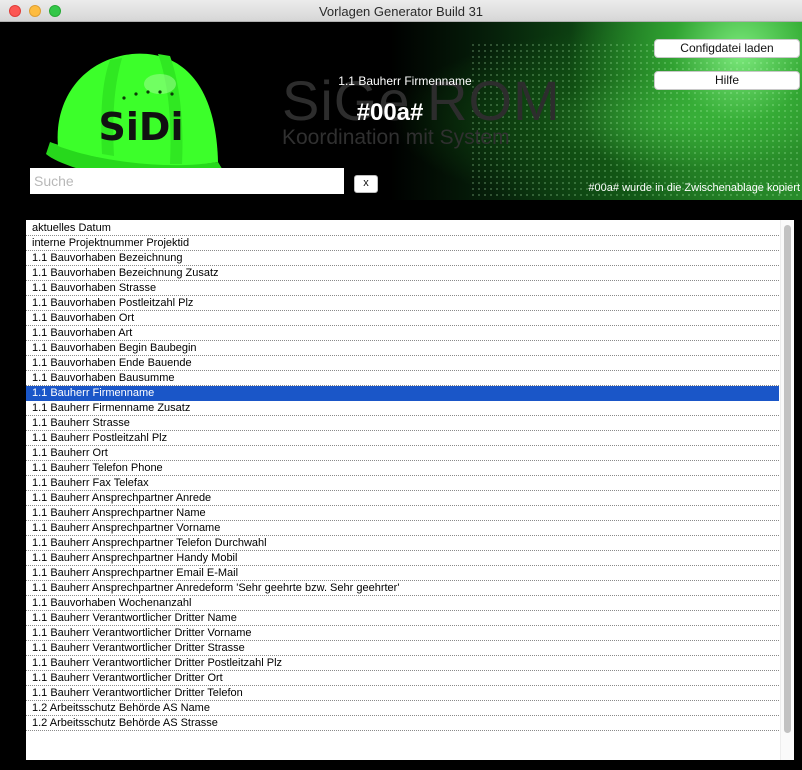 This screenshot has height=770, width=802. What do you see at coordinates (402, 348) in the screenshot?
I see `list-item: 1.1 Bauvorhaben Begin Baubegin` at bounding box center [402, 348].